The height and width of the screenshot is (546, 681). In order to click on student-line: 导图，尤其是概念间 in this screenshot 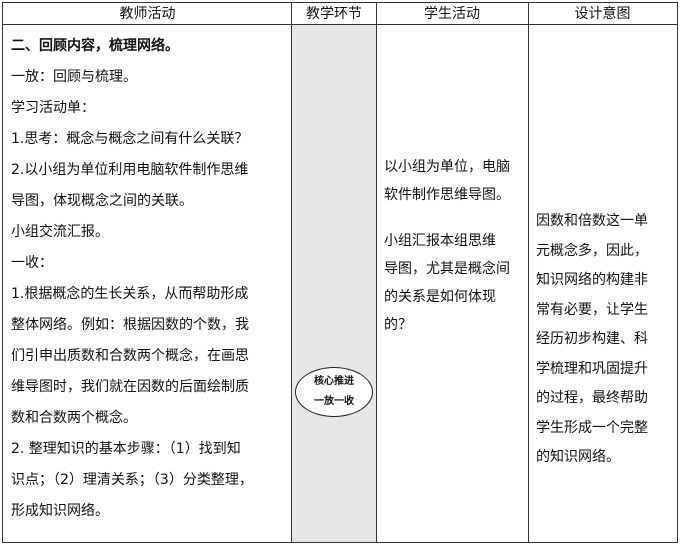, I will do `click(447, 269)`.